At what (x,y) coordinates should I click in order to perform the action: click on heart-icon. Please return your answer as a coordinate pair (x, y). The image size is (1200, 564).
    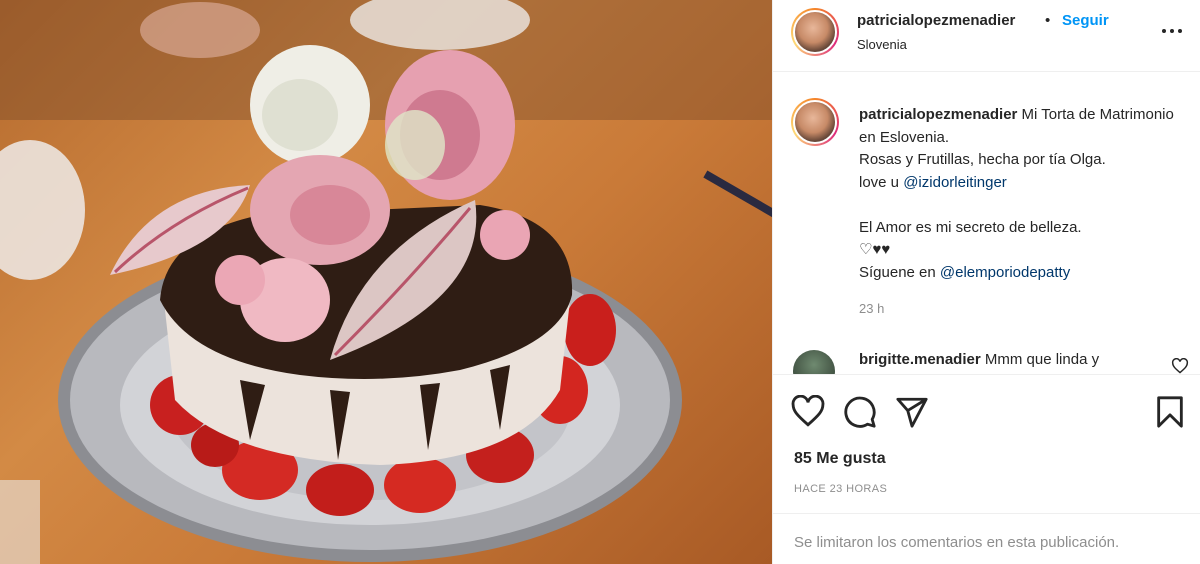
    Looking at the image, I should click on (808, 412).